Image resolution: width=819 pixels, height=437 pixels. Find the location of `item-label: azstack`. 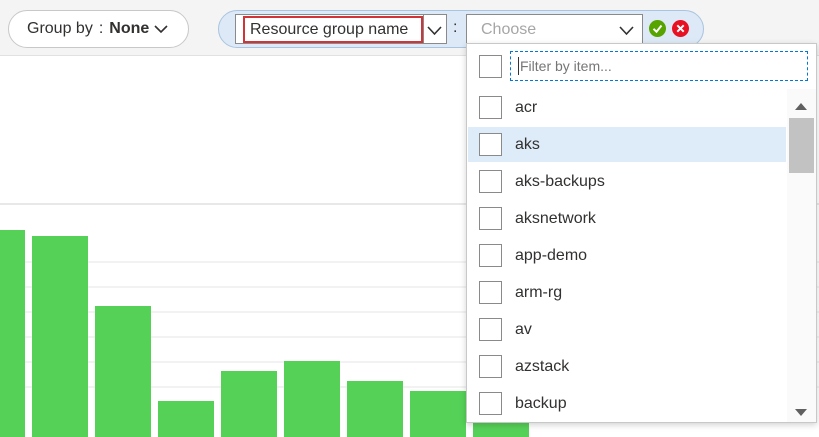

item-label: azstack is located at coordinates (542, 366).